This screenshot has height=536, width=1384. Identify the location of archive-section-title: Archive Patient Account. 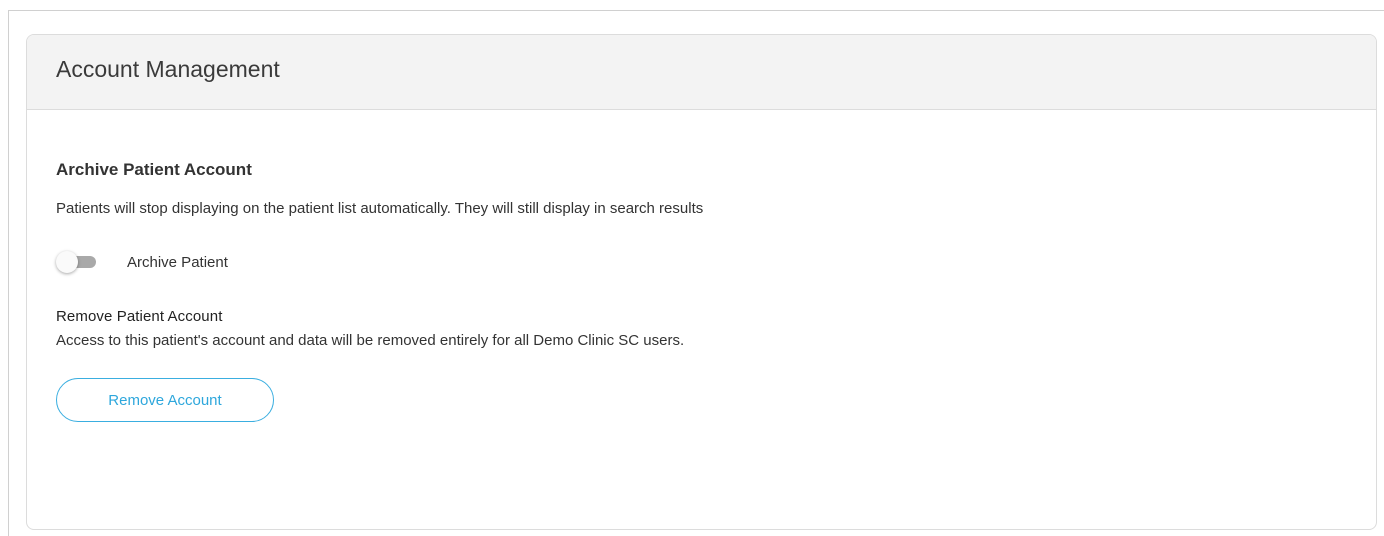
(154, 169).